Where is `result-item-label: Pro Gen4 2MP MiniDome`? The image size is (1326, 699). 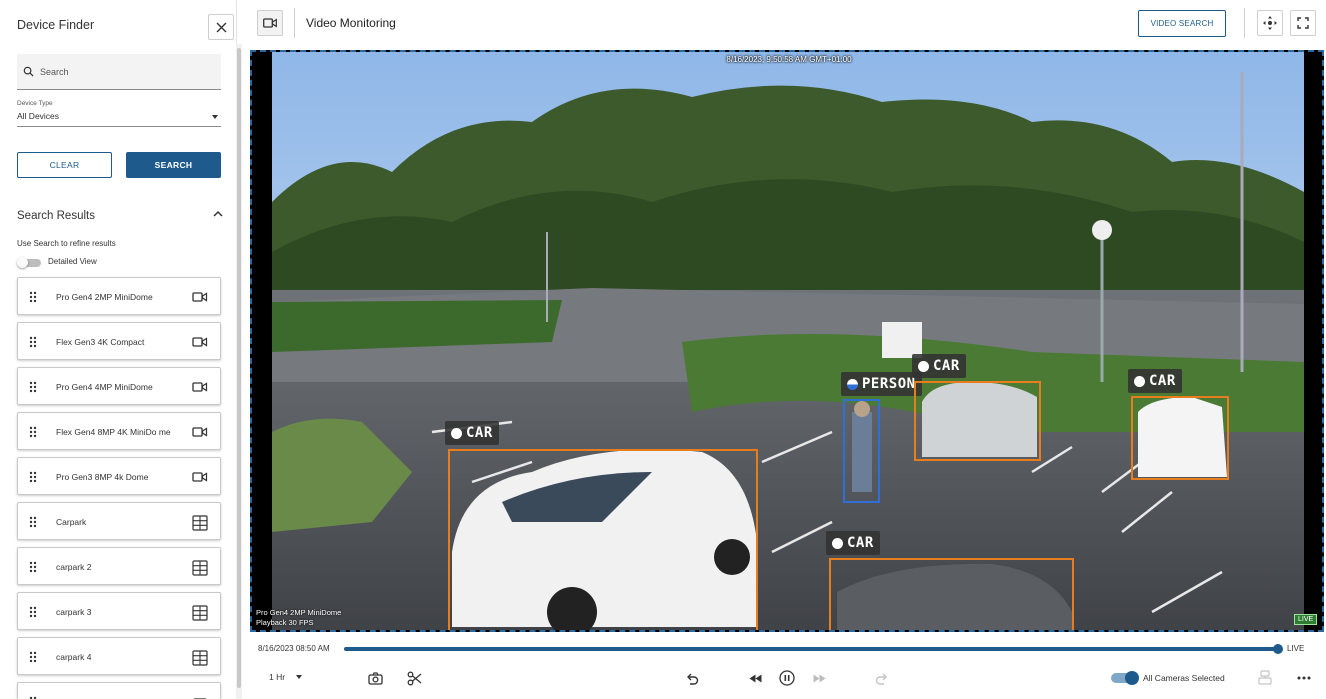
result-item-label: Pro Gen4 2MP MiniDome is located at coordinates (104, 297).